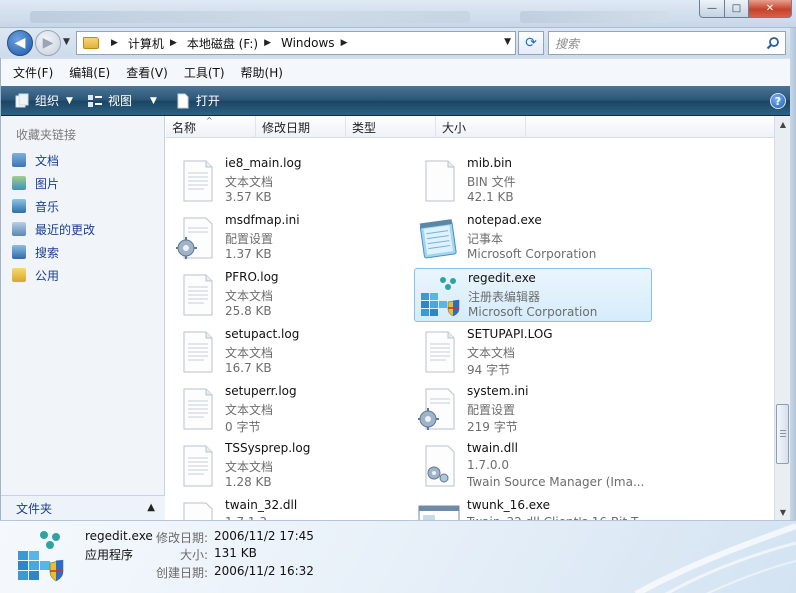 The image size is (796, 593). What do you see at coordinates (308, 43) in the screenshot?
I see `breadcrumb-windows: Windows` at bounding box center [308, 43].